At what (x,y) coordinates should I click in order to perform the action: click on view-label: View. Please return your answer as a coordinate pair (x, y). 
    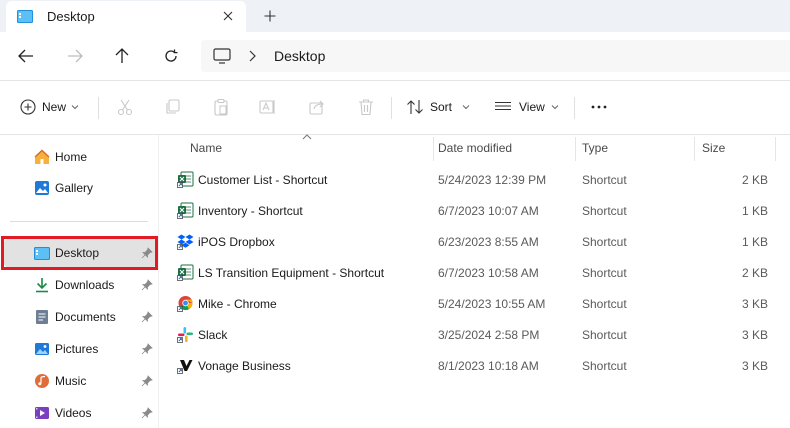
    Looking at the image, I should click on (532, 107).